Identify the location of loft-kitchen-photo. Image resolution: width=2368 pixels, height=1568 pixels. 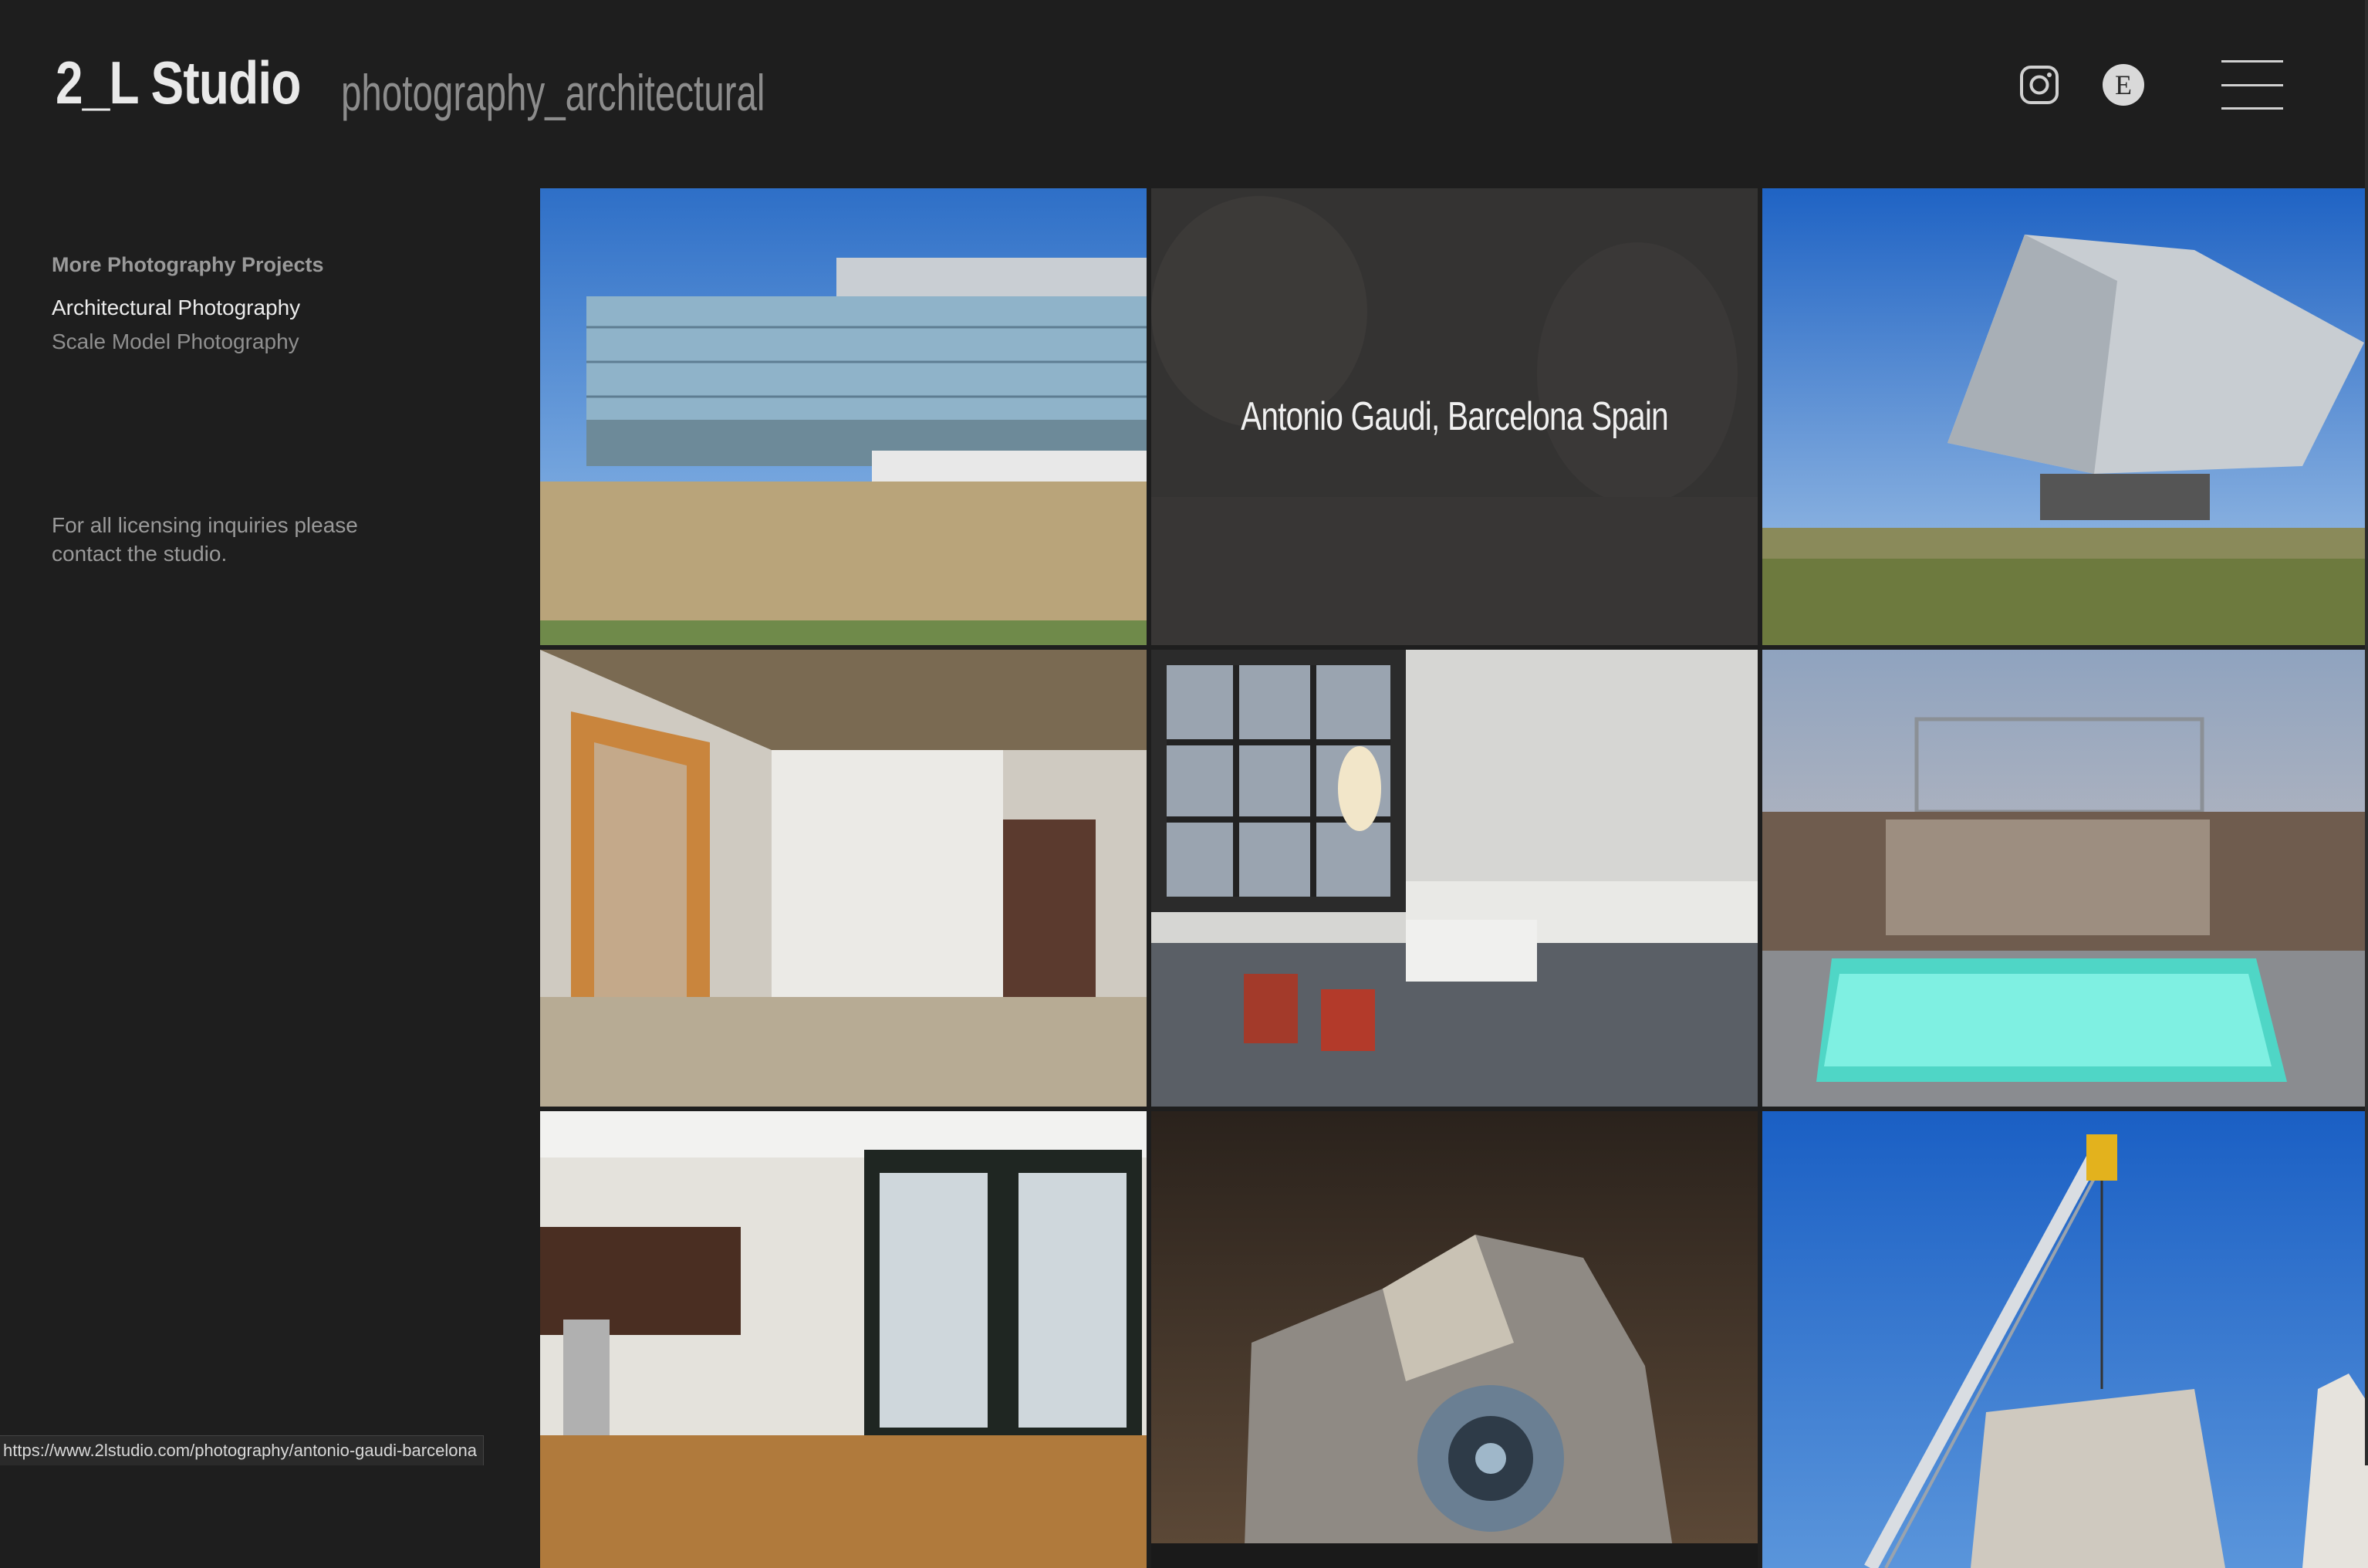
(844, 1339).